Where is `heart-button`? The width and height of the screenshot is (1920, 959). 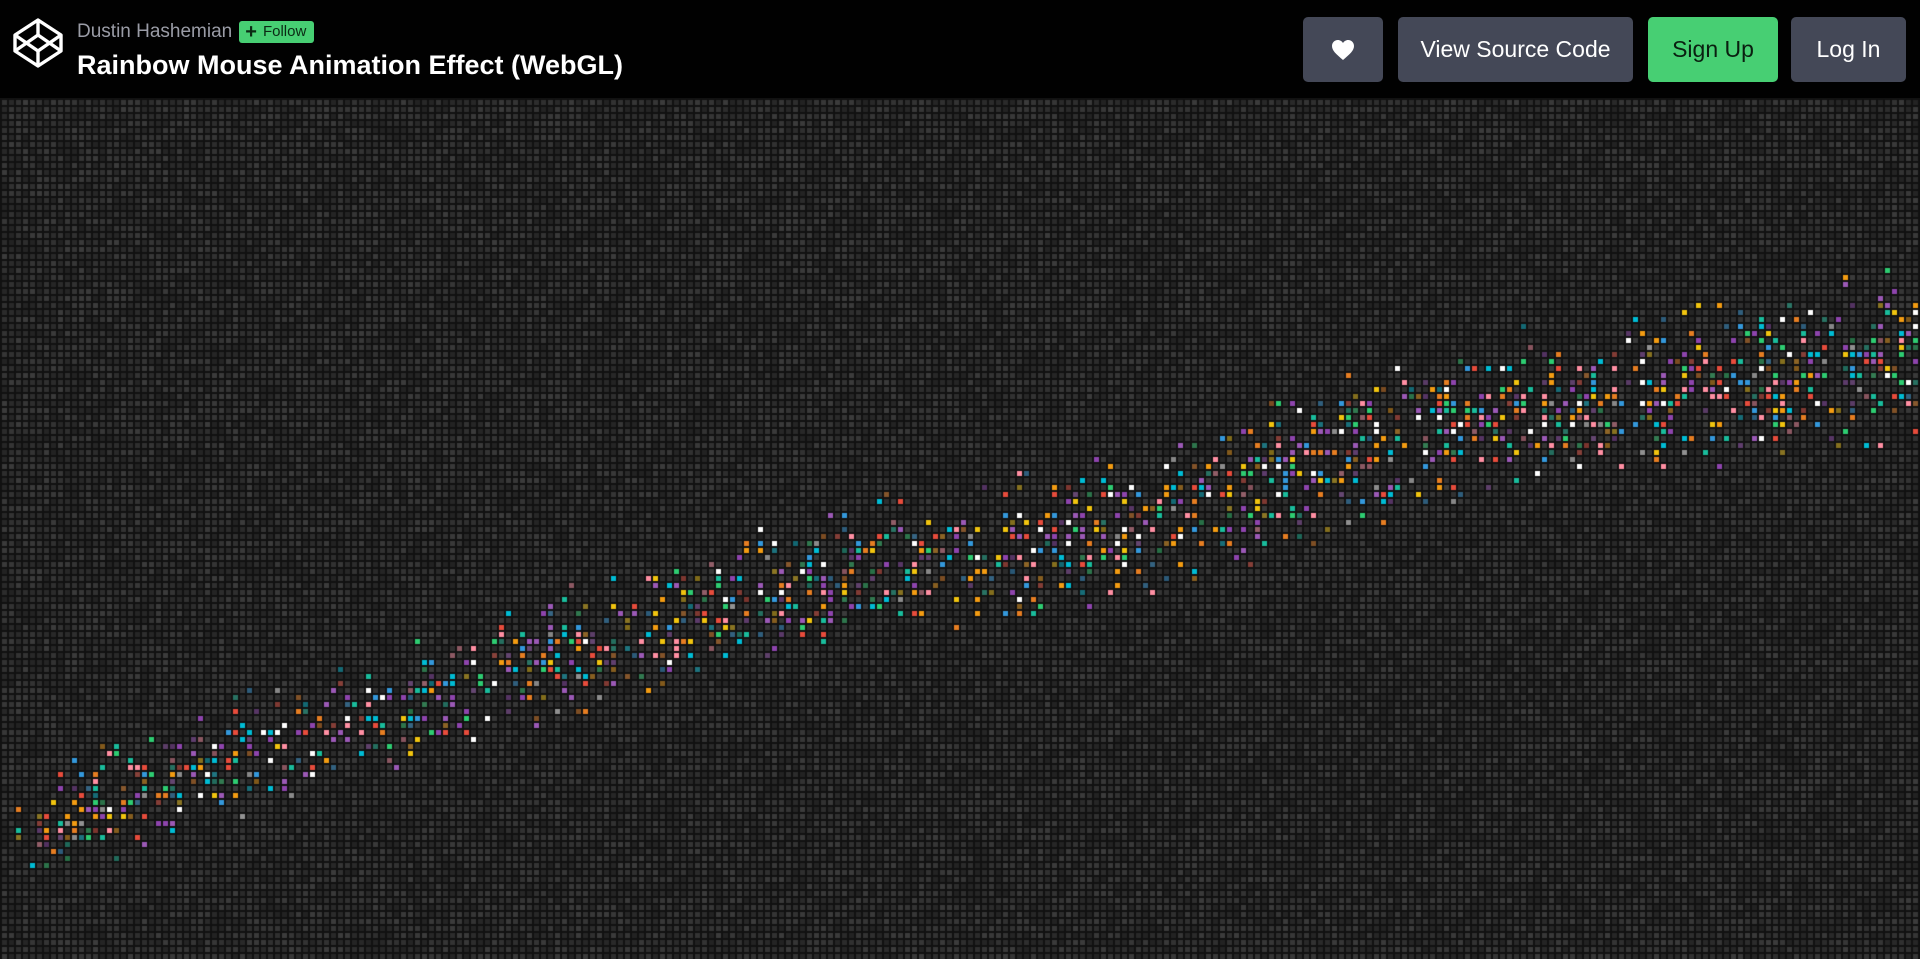 heart-button is located at coordinates (1343, 49).